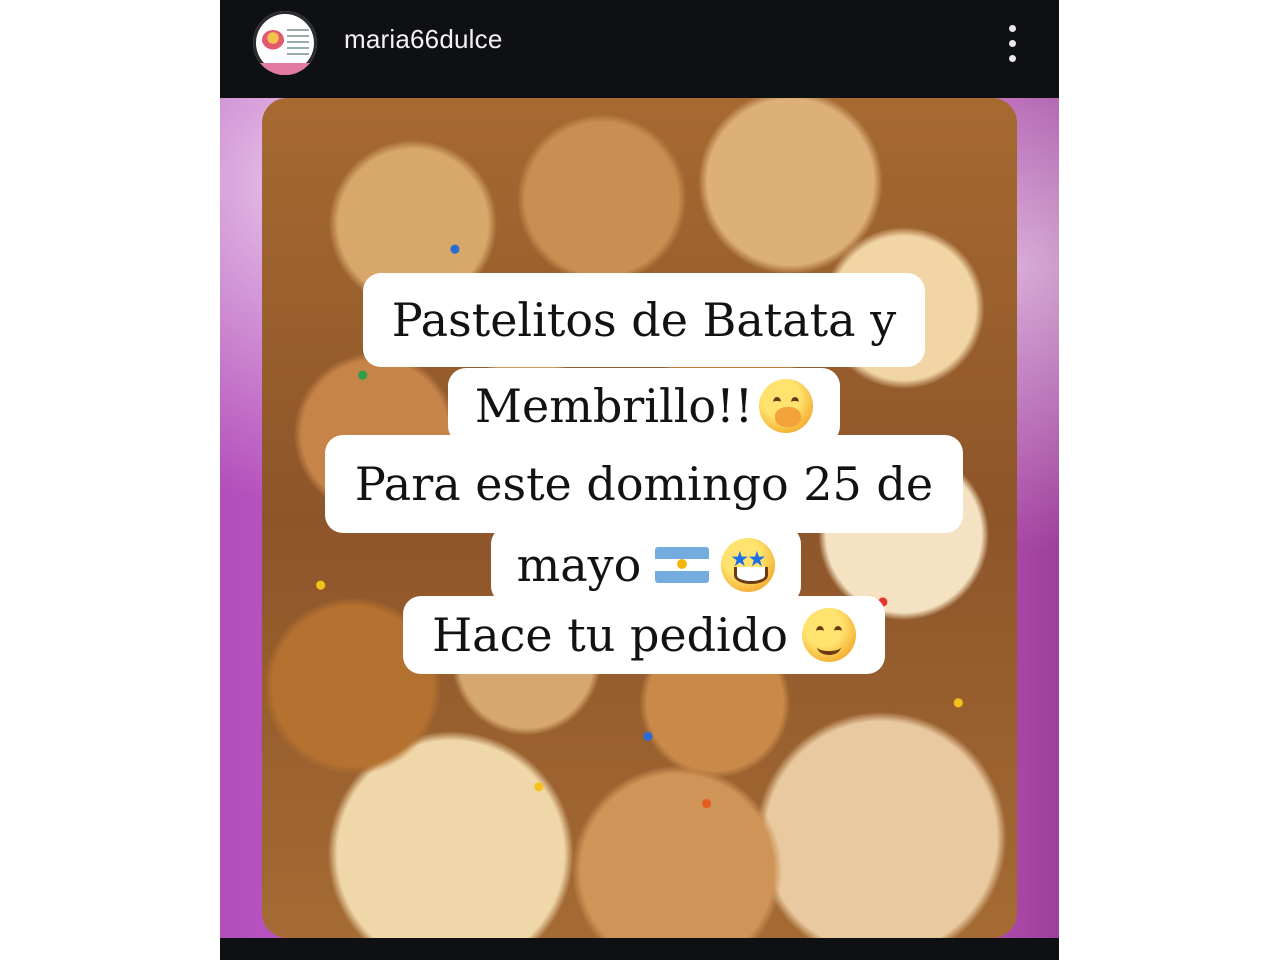 This screenshot has height=960, width=1280. Describe the element at coordinates (786, 406) in the screenshot. I see `hand-over-mouth-emoji` at that location.